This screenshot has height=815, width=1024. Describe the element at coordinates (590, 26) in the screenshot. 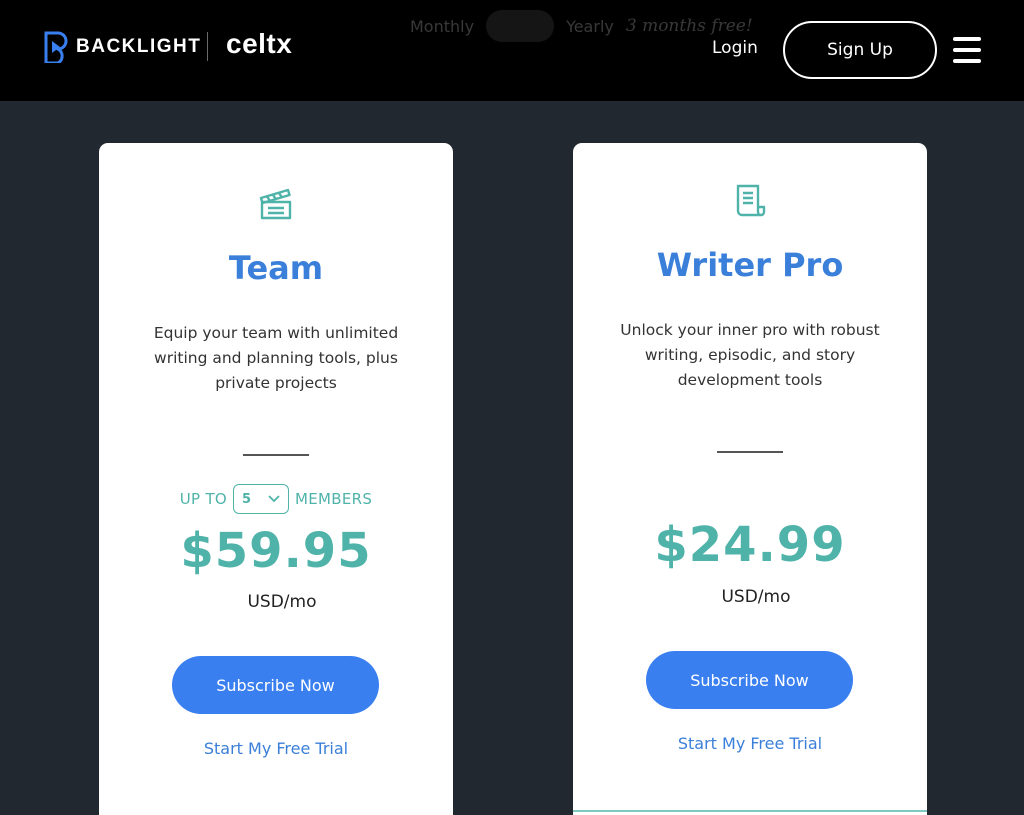

I see `yearly-label: Yearly` at that location.